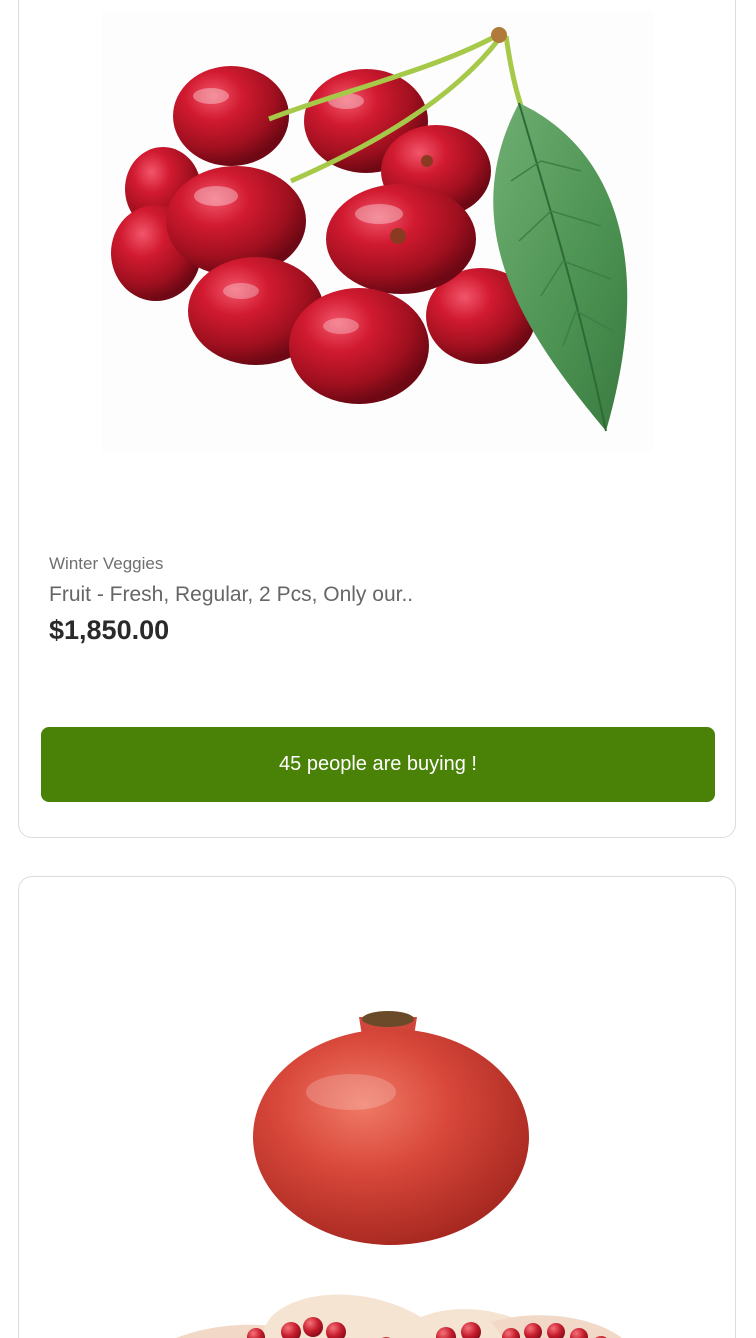  I want to click on people-buying-button: 45 people are buying !, so click(378, 764).